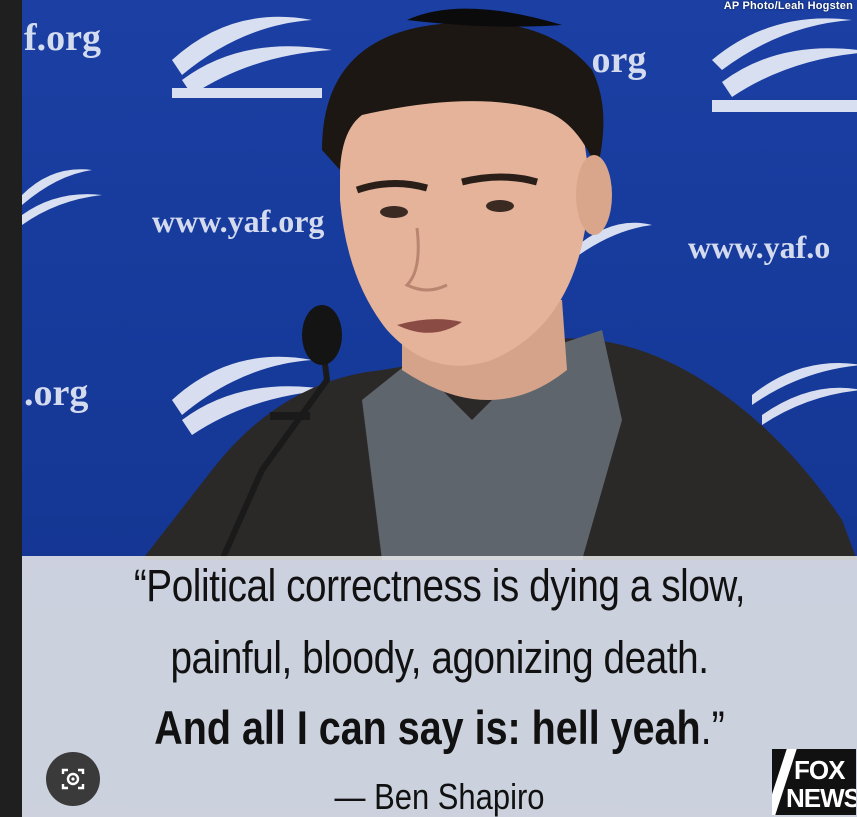 This screenshot has width=857, height=817. I want to click on fox-news-logo: FOX NEWS, so click(814, 782).